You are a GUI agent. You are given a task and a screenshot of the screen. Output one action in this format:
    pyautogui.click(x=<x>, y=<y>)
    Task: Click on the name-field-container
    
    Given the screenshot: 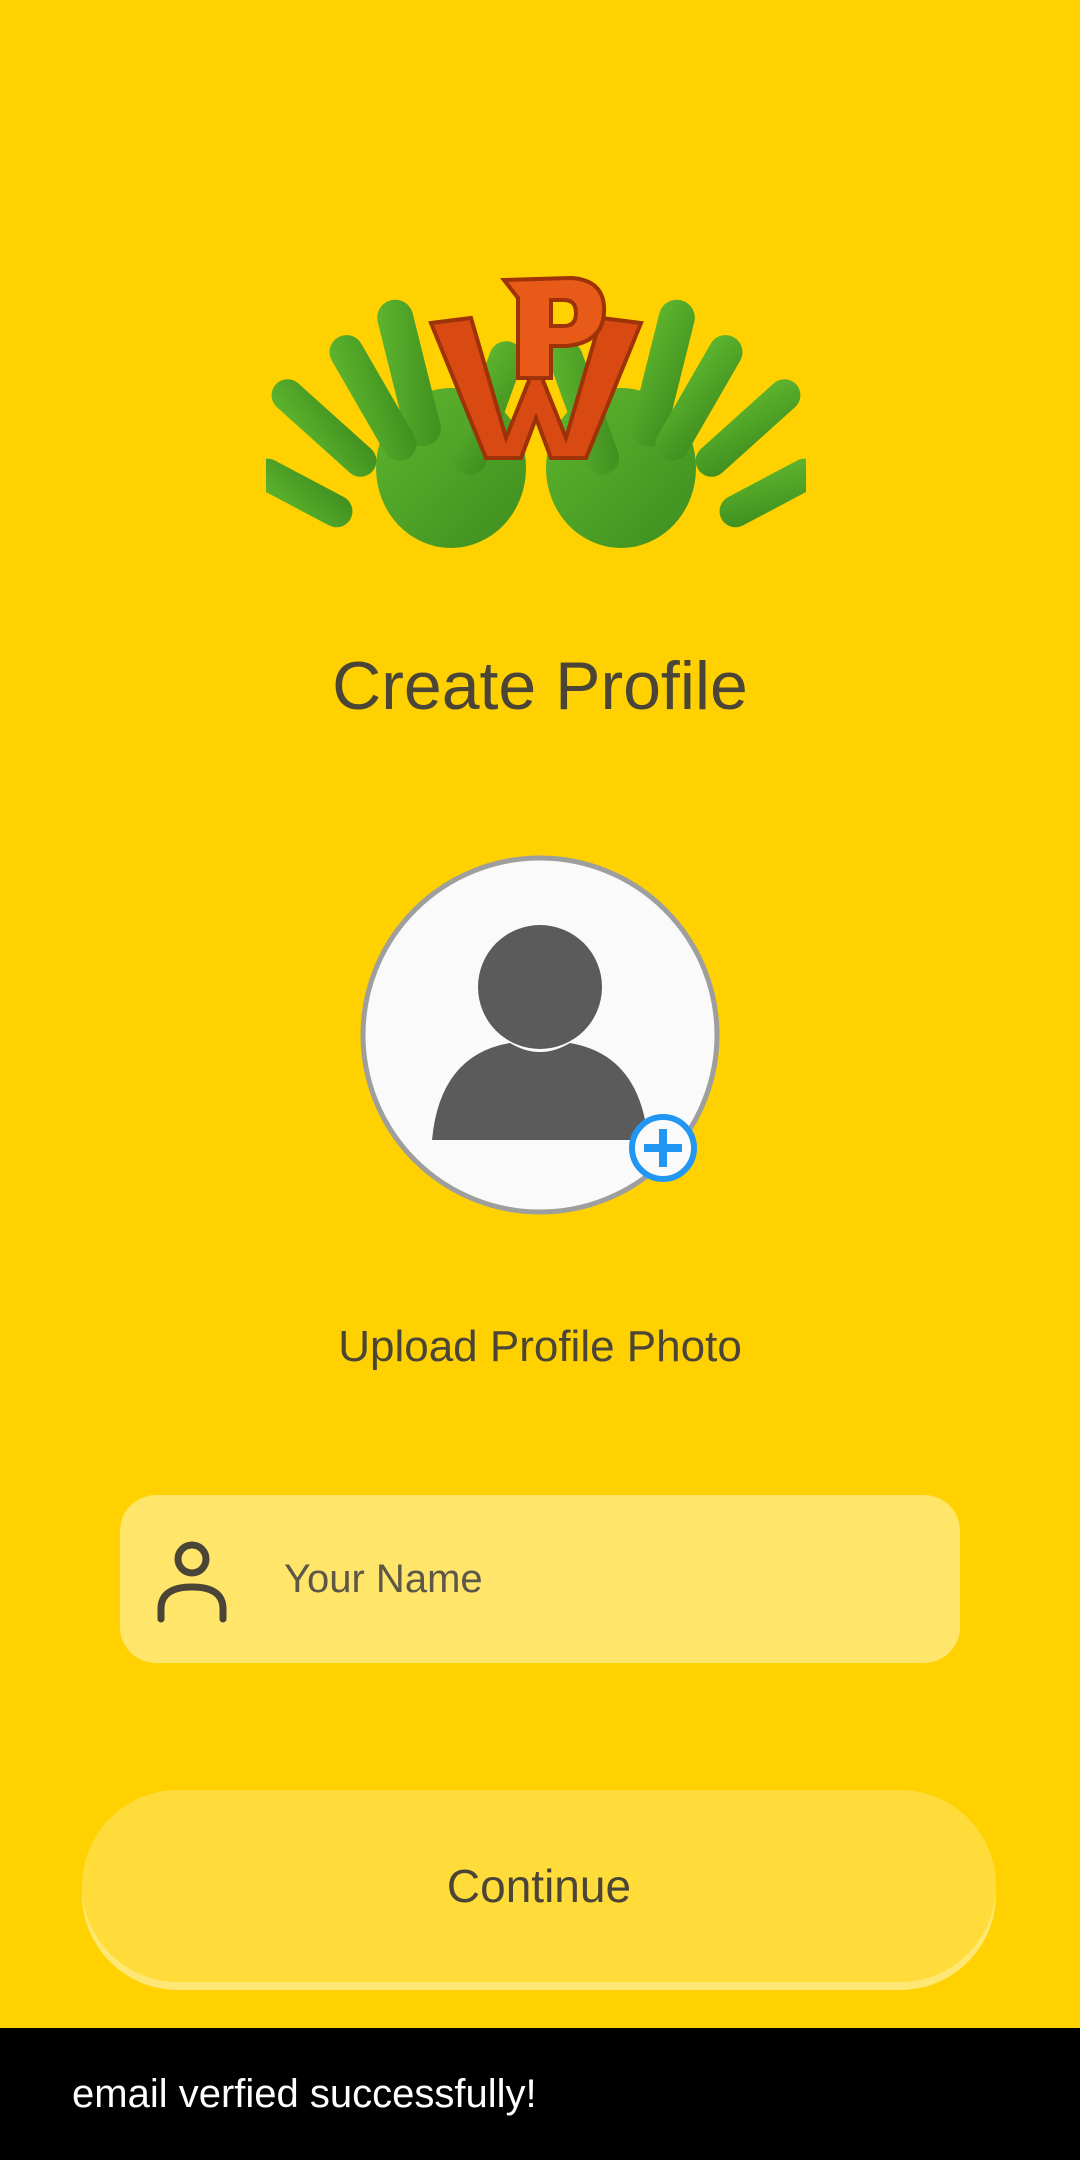 What is the action you would take?
    pyautogui.click(x=540, y=1579)
    